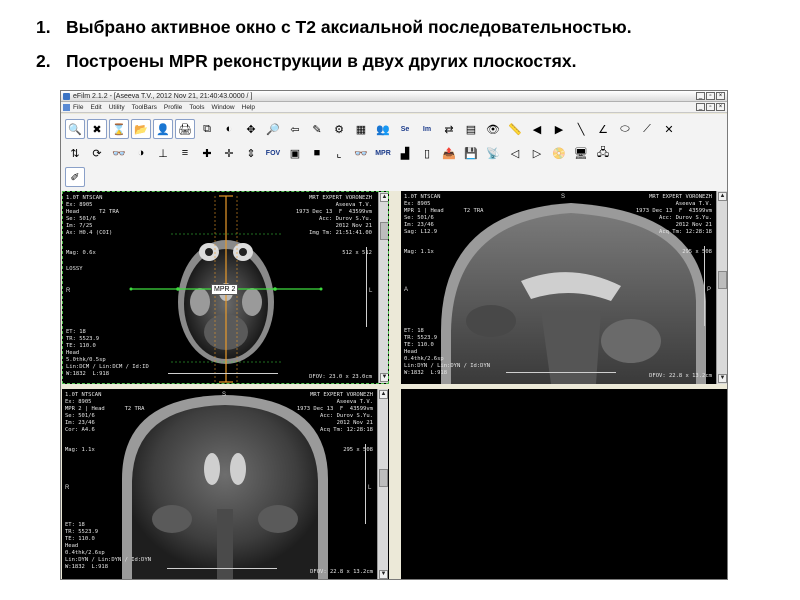 This screenshot has width=800, height=600. I want to click on ruler-icon: ▯, so click(427, 153).